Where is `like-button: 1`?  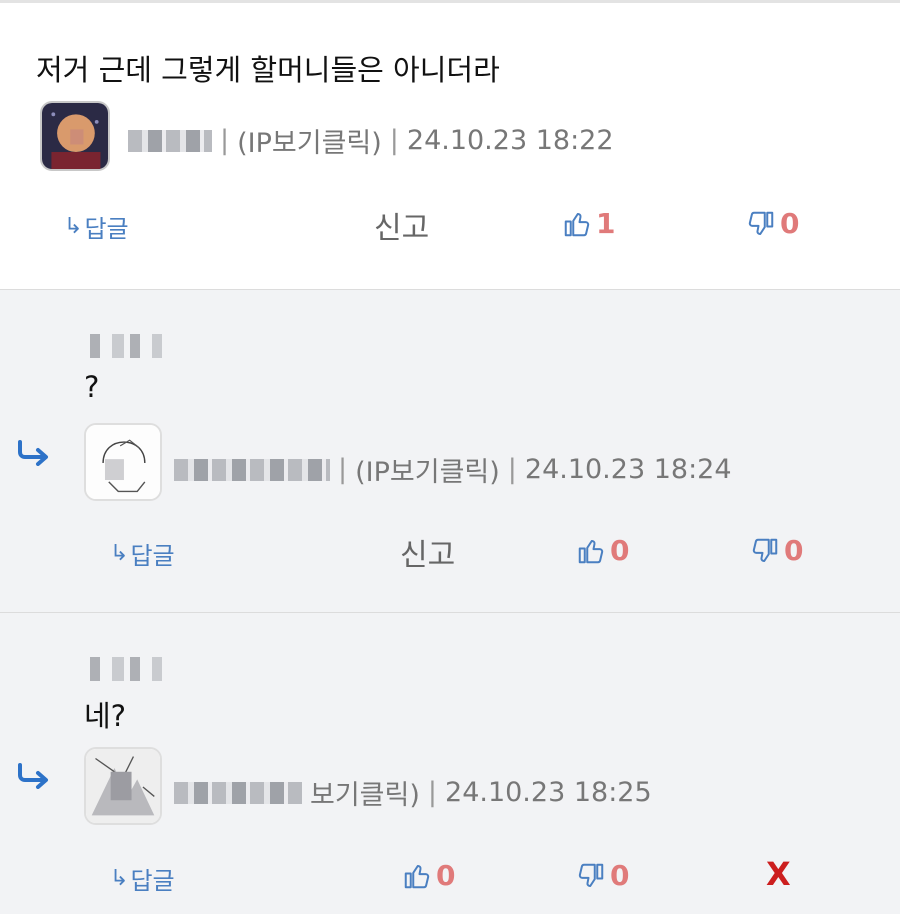 like-button: 1 is located at coordinates (588, 223).